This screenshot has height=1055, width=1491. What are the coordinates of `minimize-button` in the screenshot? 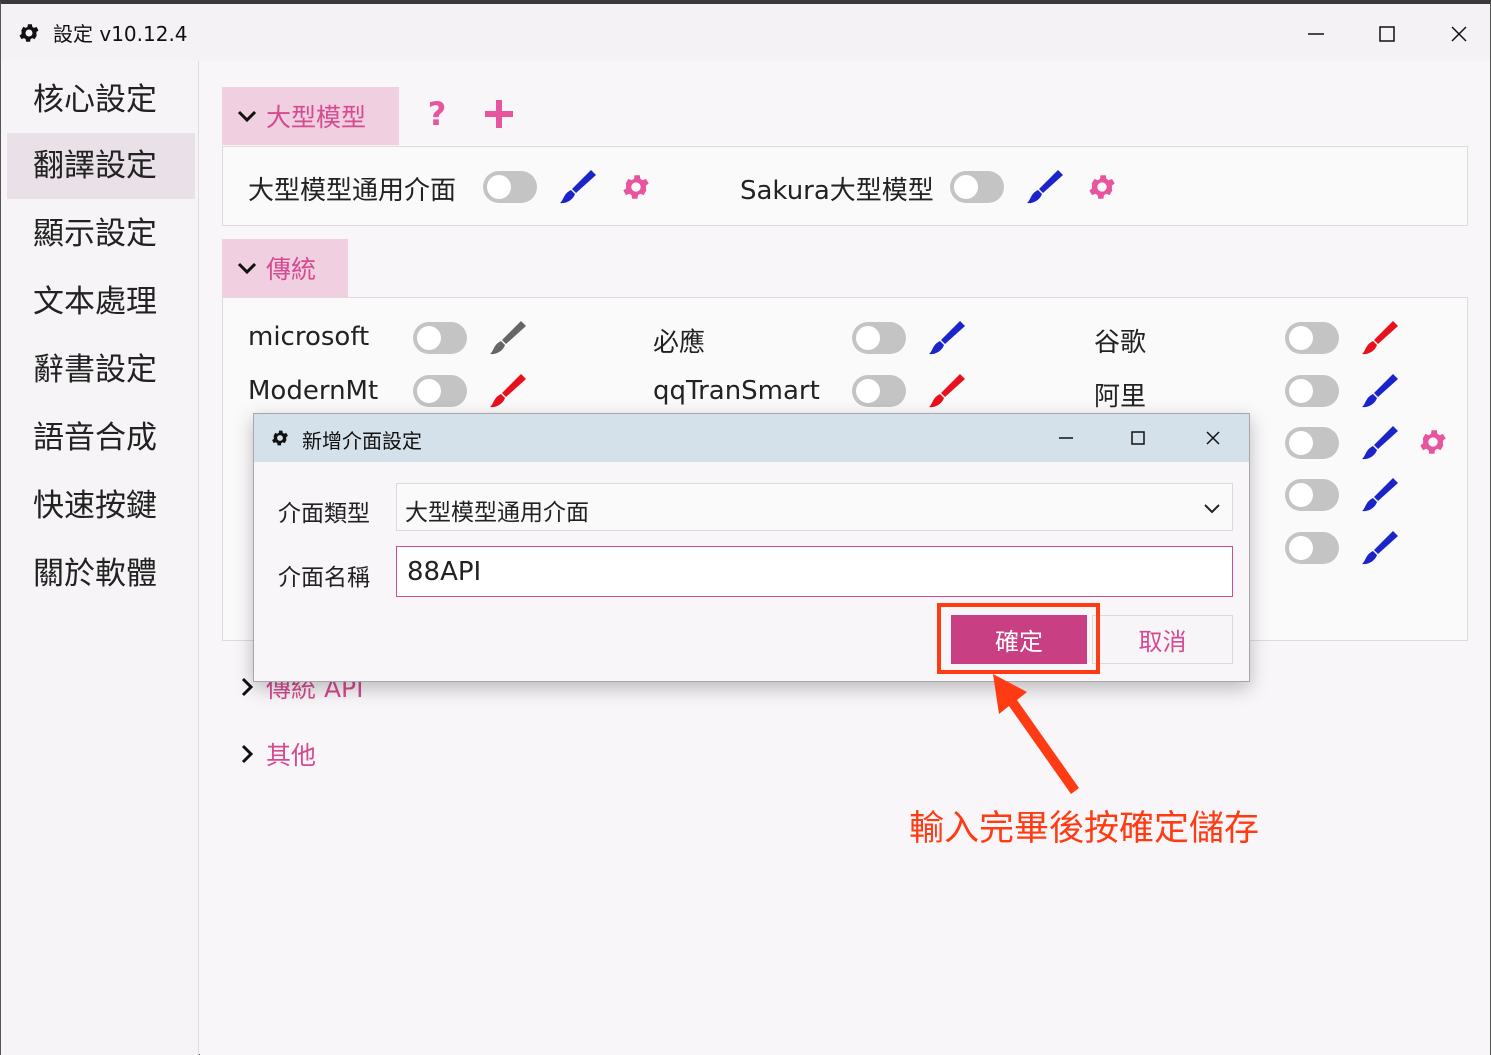 It's located at (1316, 34).